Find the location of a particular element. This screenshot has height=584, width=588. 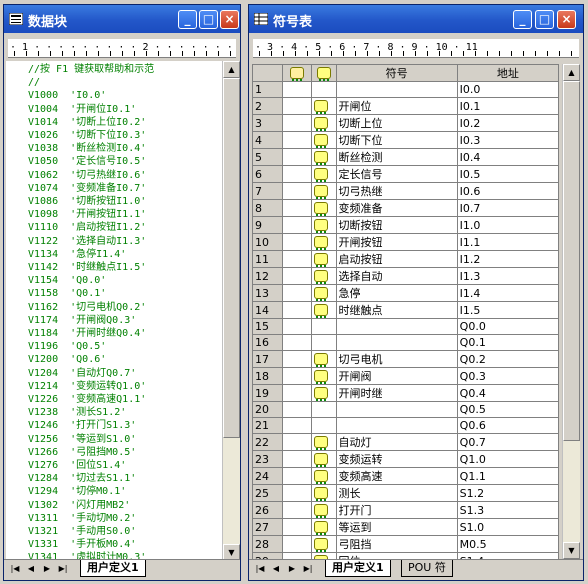

table-row: 14 时继触点 I1.5 is located at coordinates (405, 310).